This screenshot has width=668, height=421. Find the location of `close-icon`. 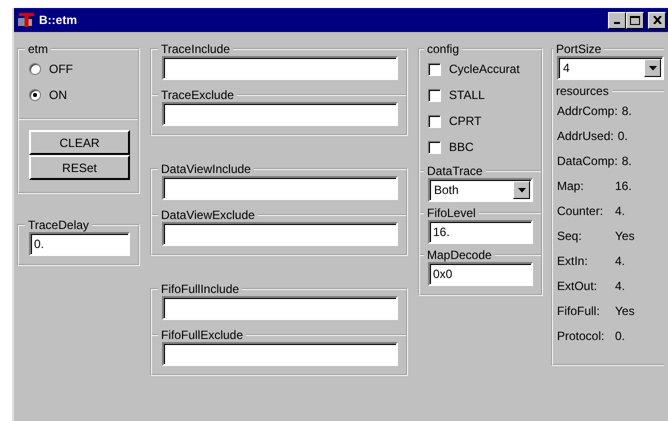

close-icon is located at coordinates (657, 20).